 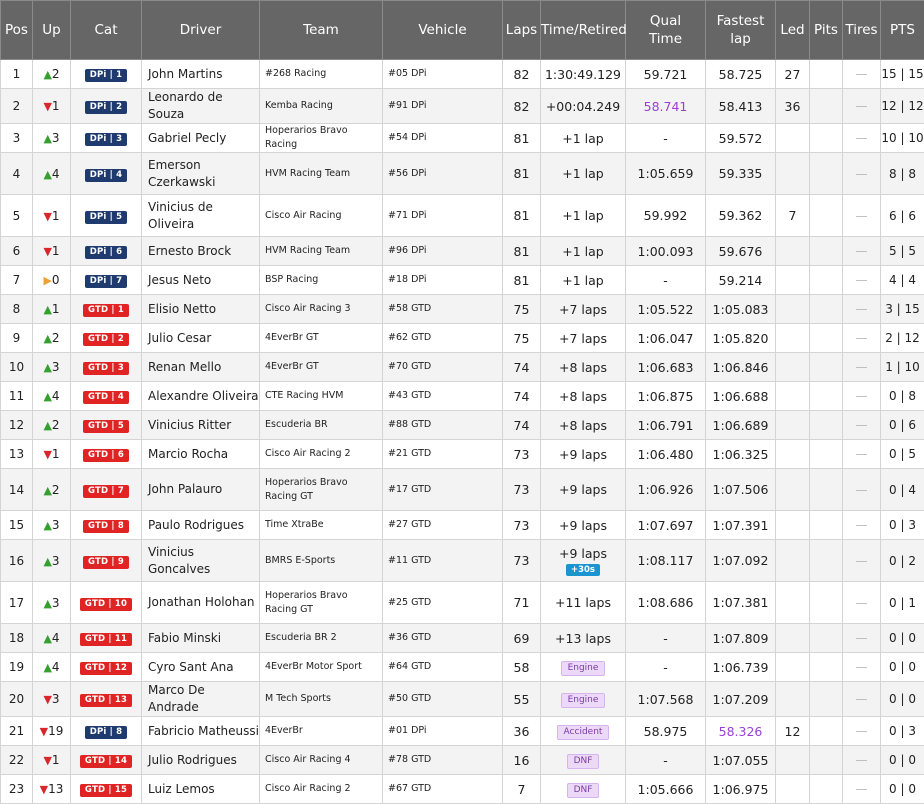 I want to click on team-name: Cisco Air Racing 3, so click(x=321, y=309).